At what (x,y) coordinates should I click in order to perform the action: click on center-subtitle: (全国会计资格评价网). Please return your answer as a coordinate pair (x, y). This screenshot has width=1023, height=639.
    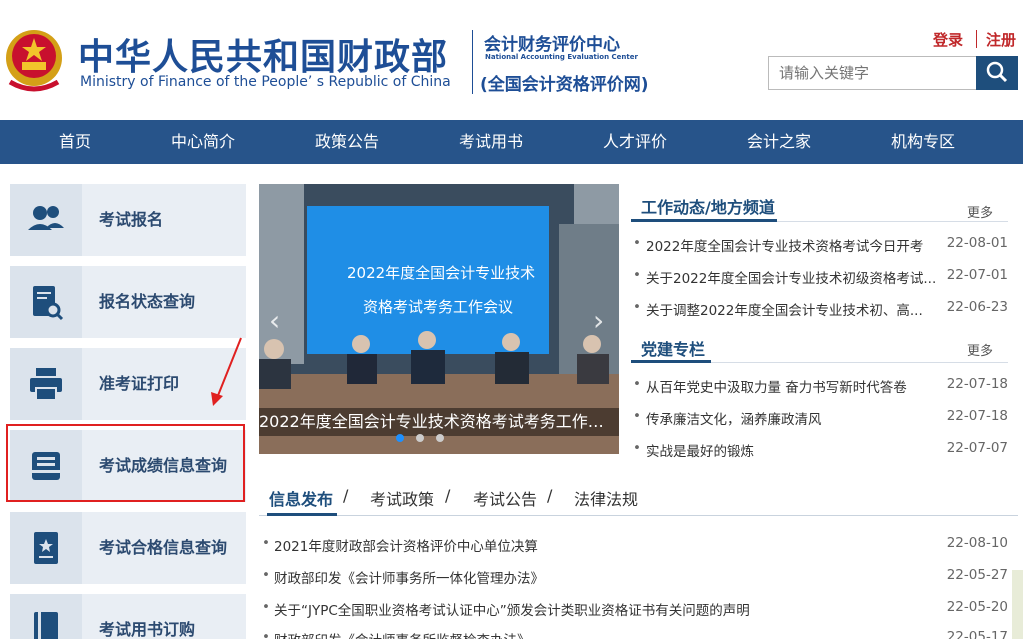
    Looking at the image, I should click on (564, 85).